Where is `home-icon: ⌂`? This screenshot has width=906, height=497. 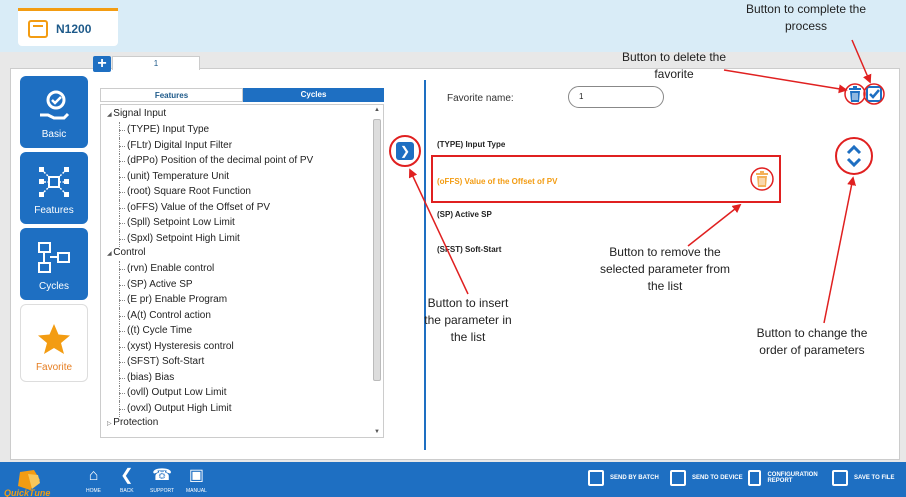 home-icon: ⌂ is located at coordinates (93, 475).